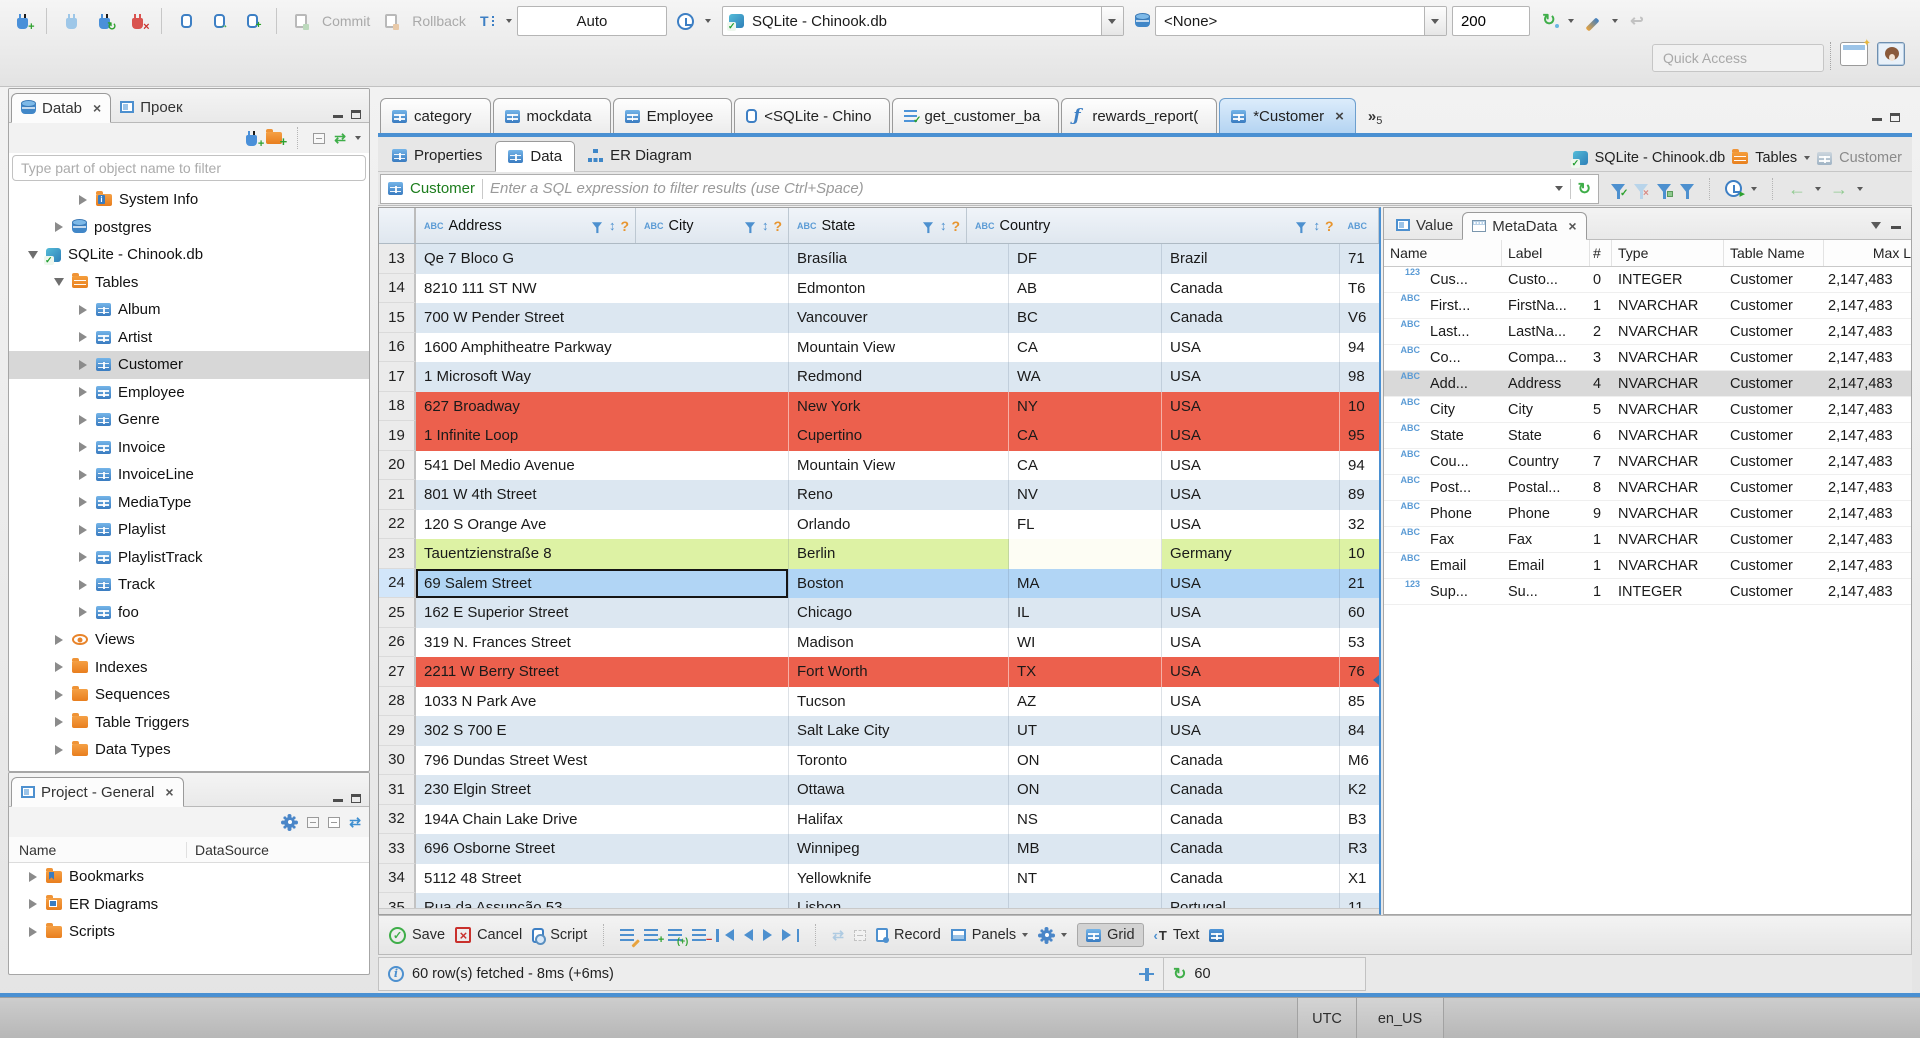  I want to click on cell-state: IL, so click(1085, 613).